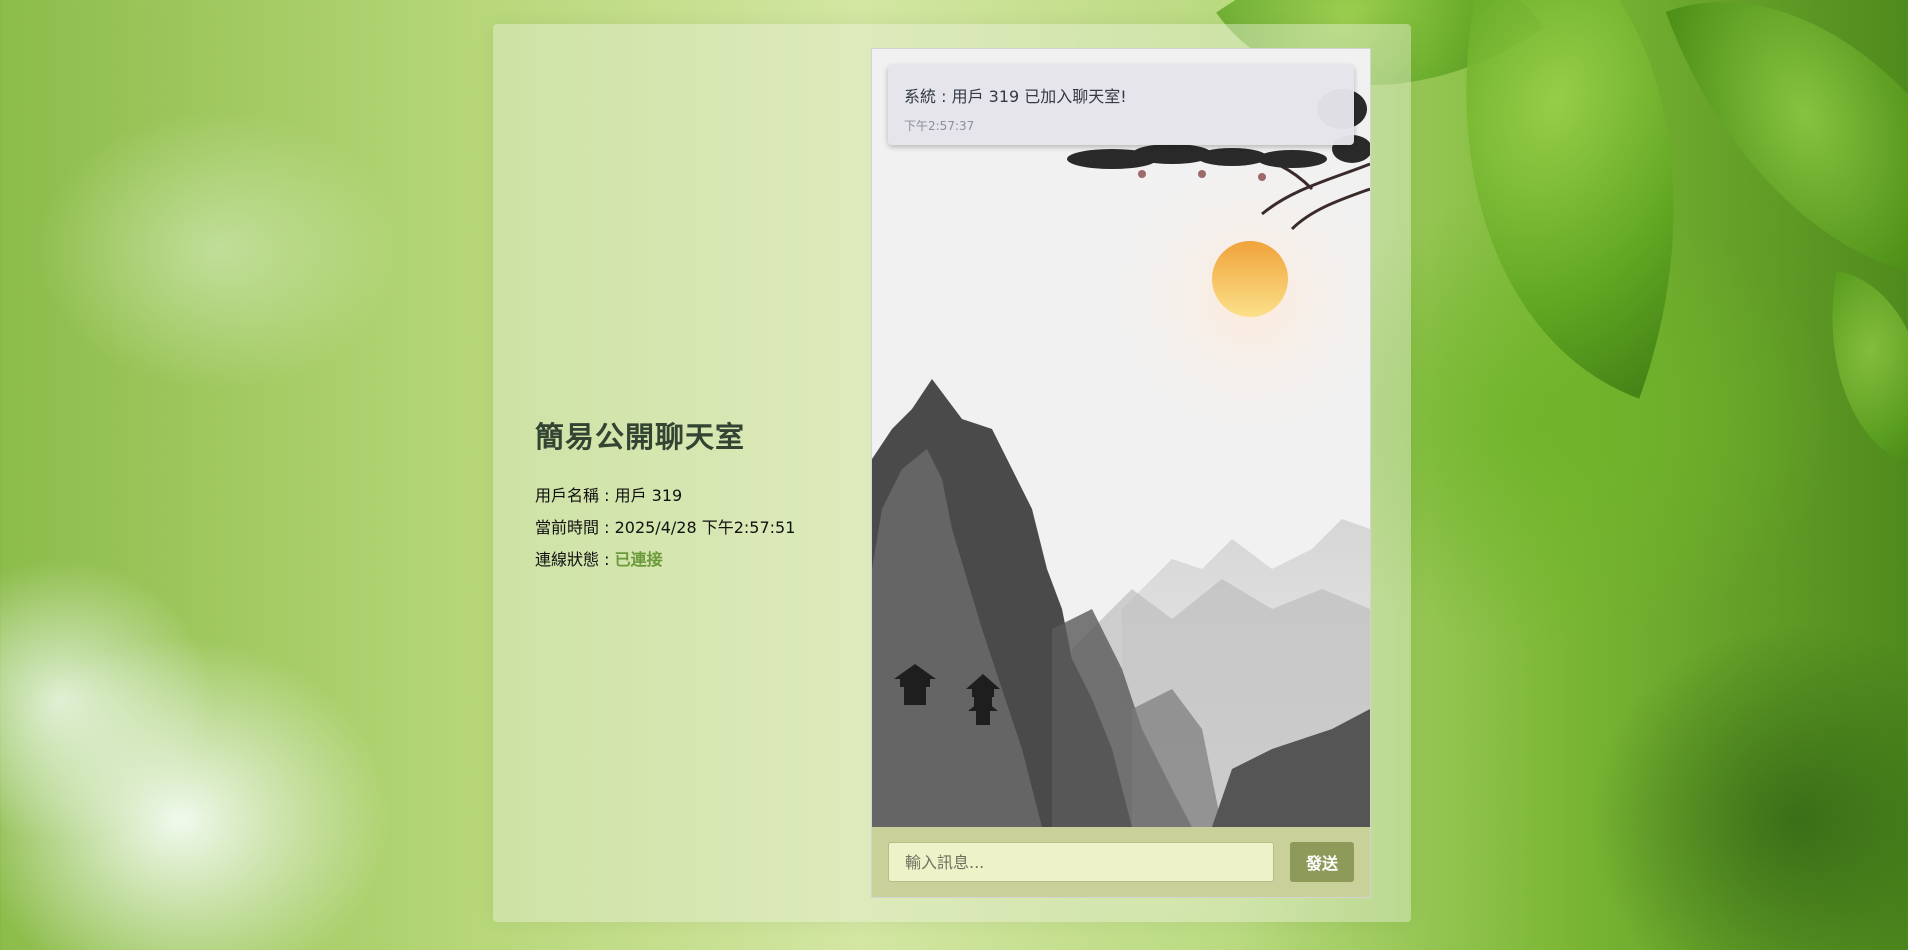  Describe the element at coordinates (700, 560) in the screenshot. I see `connection-status-row: 連線狀態 : 已連接` at that location.